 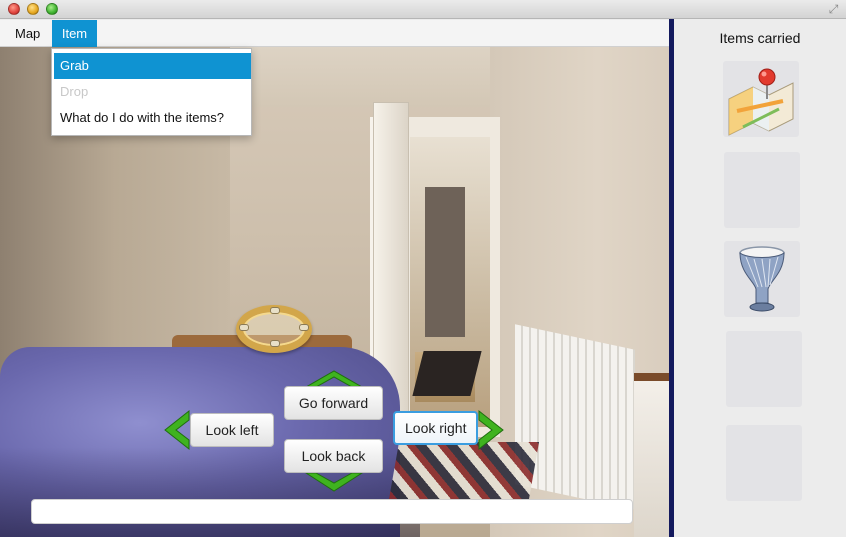 What do you see at coordinates (232, 430) in the screenshot?
I see `look-left-button: Look left` at bounding box center [232, 430].